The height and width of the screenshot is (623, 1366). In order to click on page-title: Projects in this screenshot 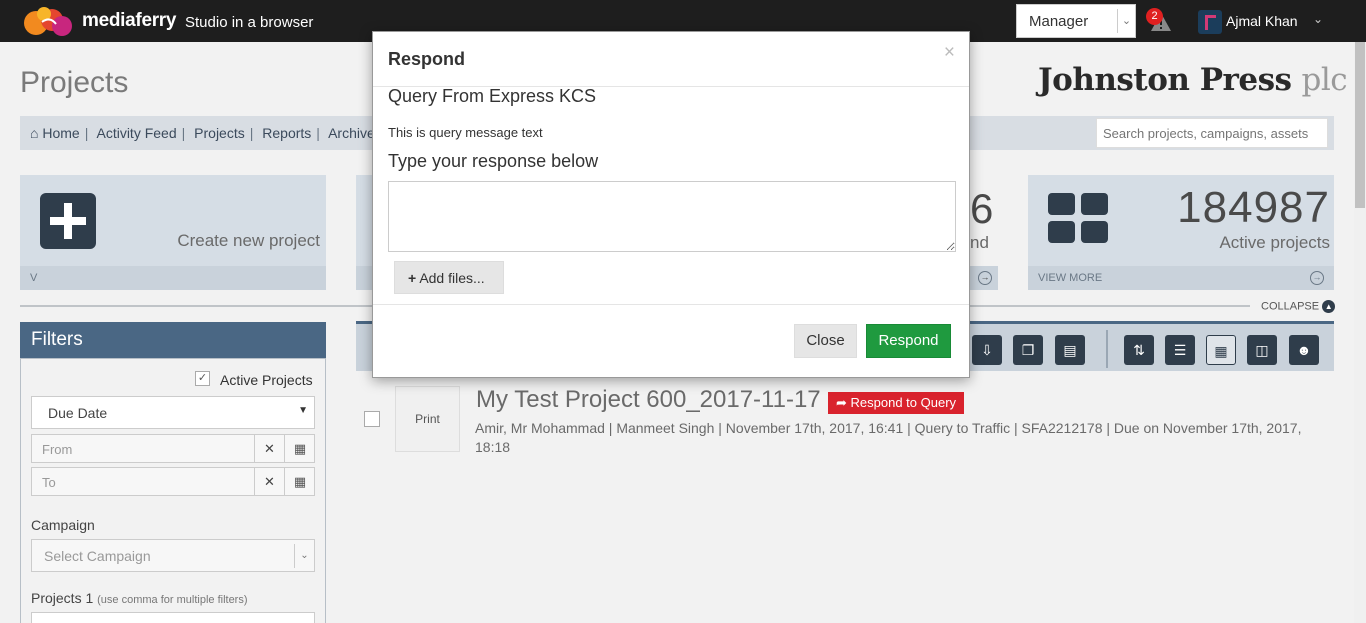, I will do `click(74, 82)`.